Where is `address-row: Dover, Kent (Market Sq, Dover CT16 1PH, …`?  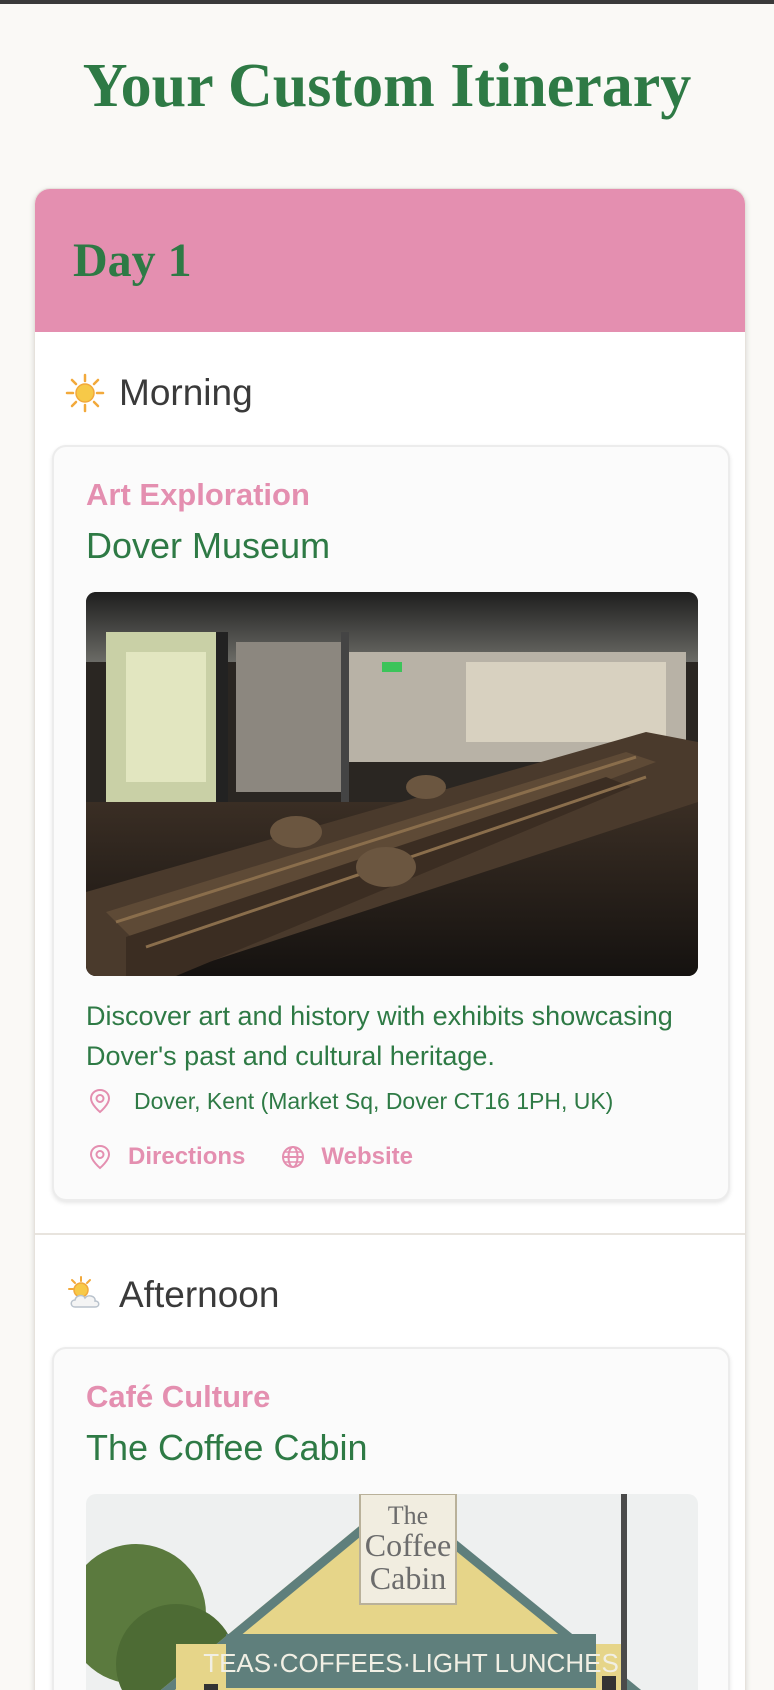
address-row: Dover, Kent (Market Sq, Dover CT16 1PH, … is located at coordinates (349, 1101).